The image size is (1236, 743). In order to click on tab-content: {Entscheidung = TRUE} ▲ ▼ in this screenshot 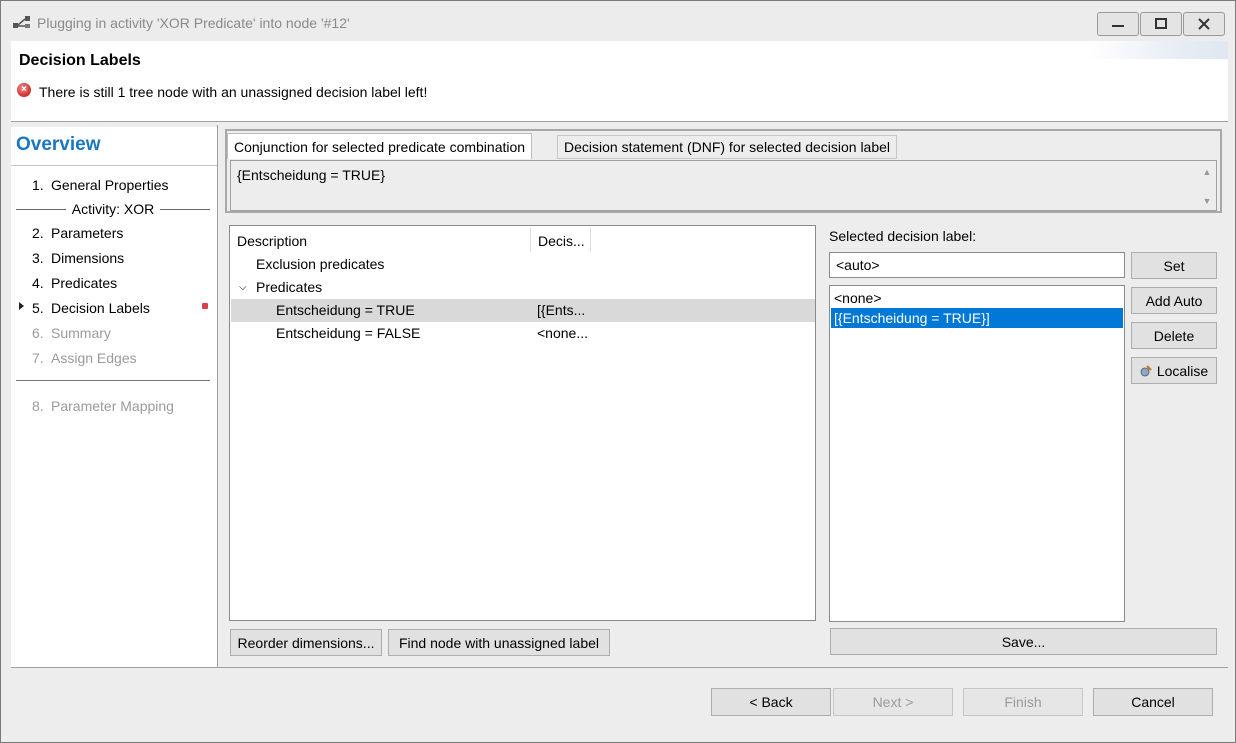, I will do `click(723, 185)`.